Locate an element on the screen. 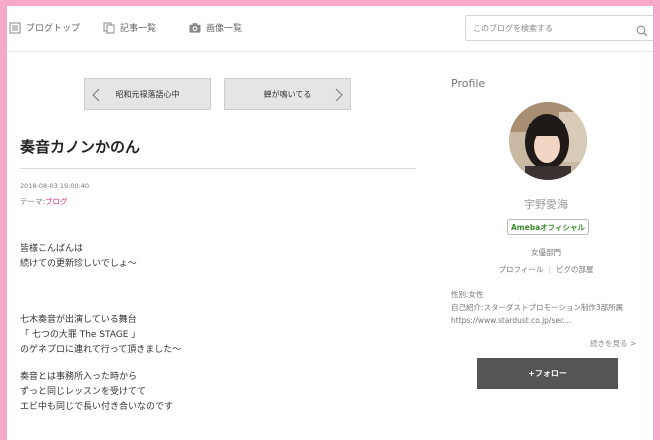 Image resolution: width=660 pixels, height=440 pixels. article-theme: テーマ:ブログ is located at coordinates (44, 201).